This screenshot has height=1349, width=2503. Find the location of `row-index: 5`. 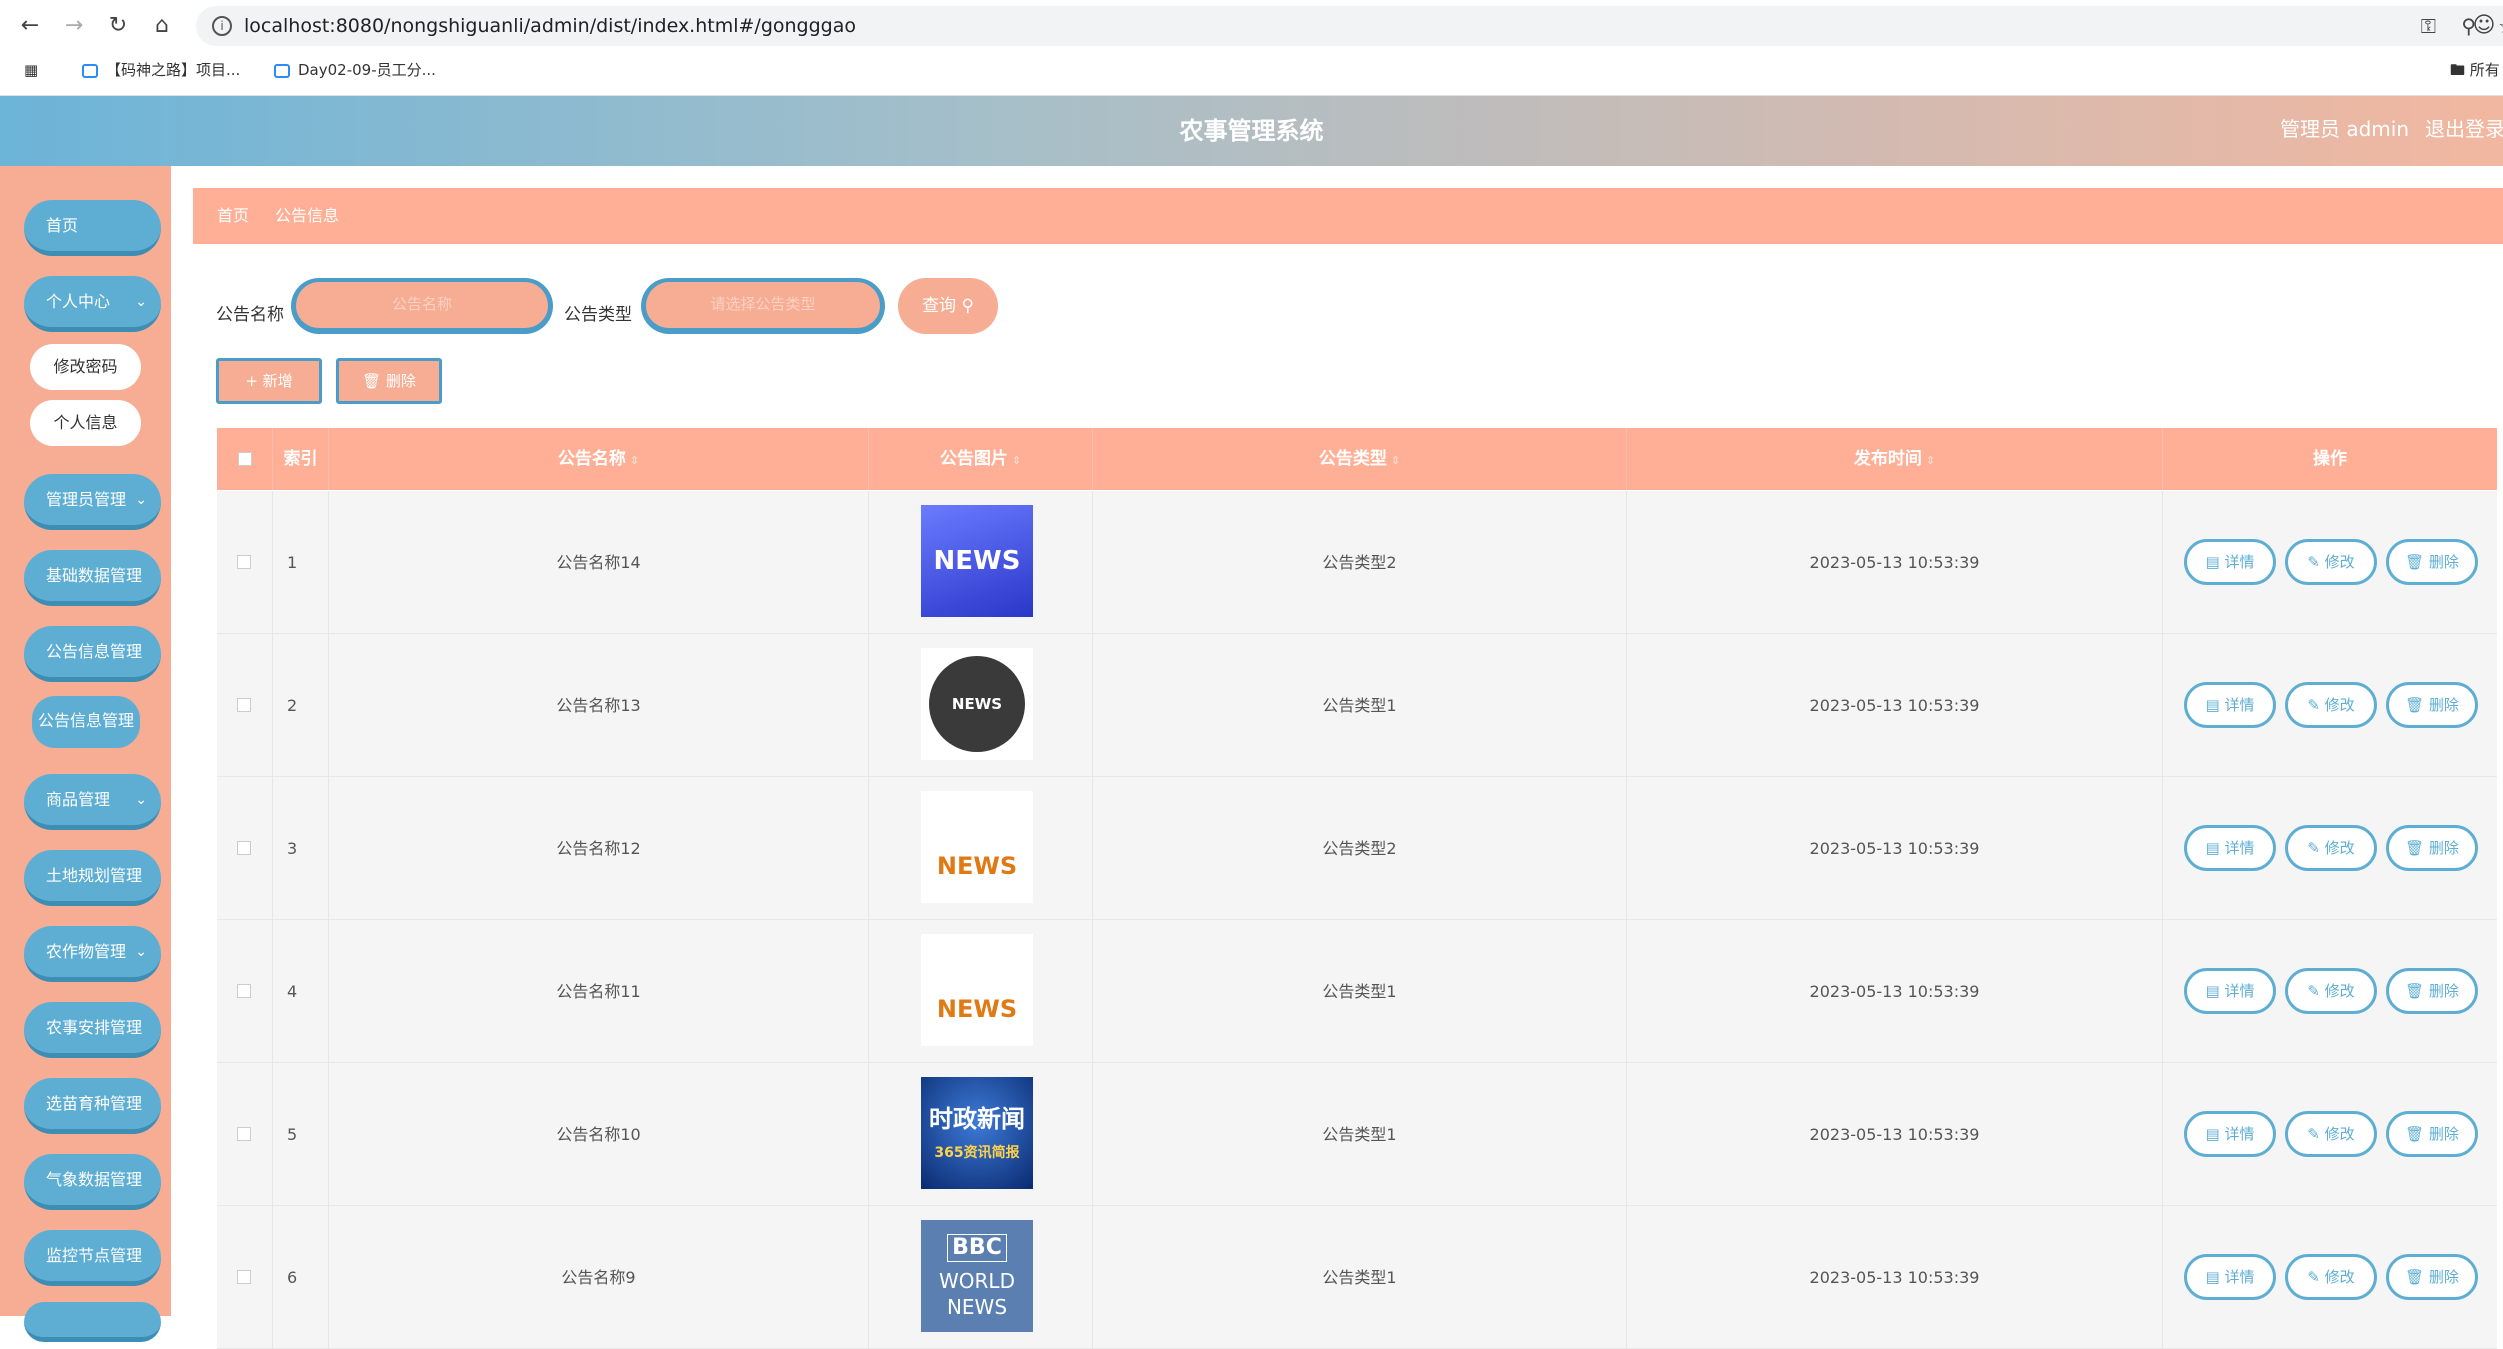

row-index: 5 is located at coordinates (301, 1134).